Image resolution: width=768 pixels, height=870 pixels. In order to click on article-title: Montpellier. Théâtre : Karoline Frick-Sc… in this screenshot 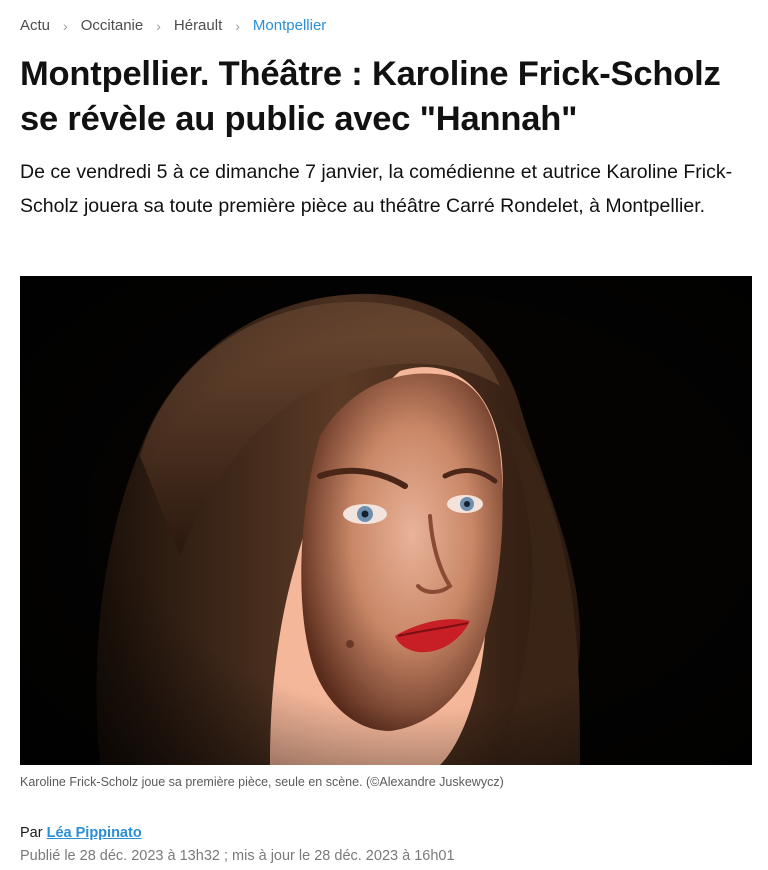, I will do `click(370, 96)`.